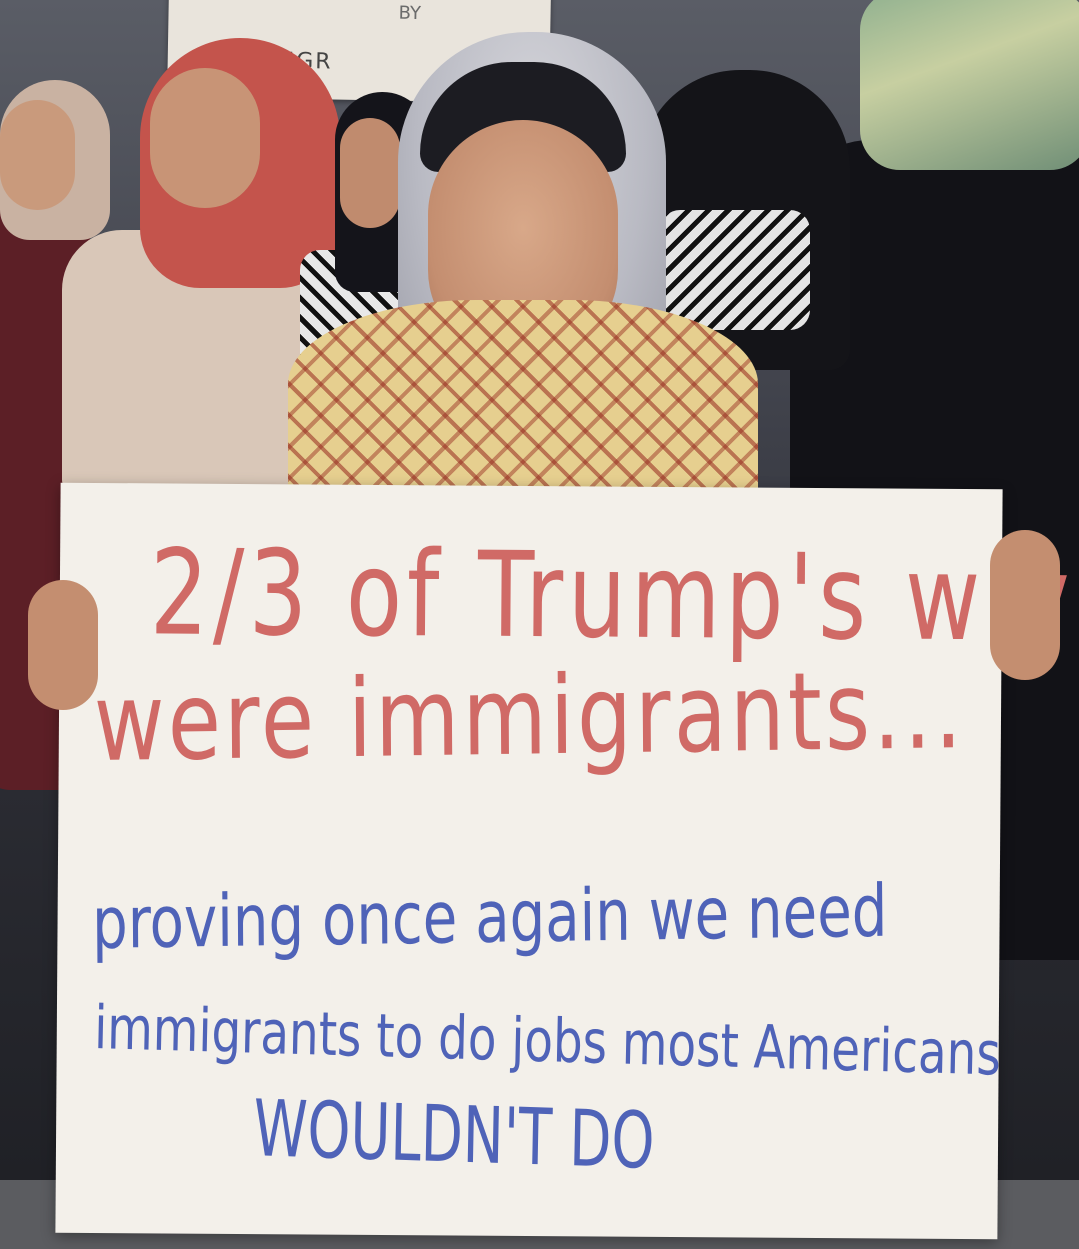  I want to click on sign-line-proving-once-again: proving once again we need, so click(489, 916).